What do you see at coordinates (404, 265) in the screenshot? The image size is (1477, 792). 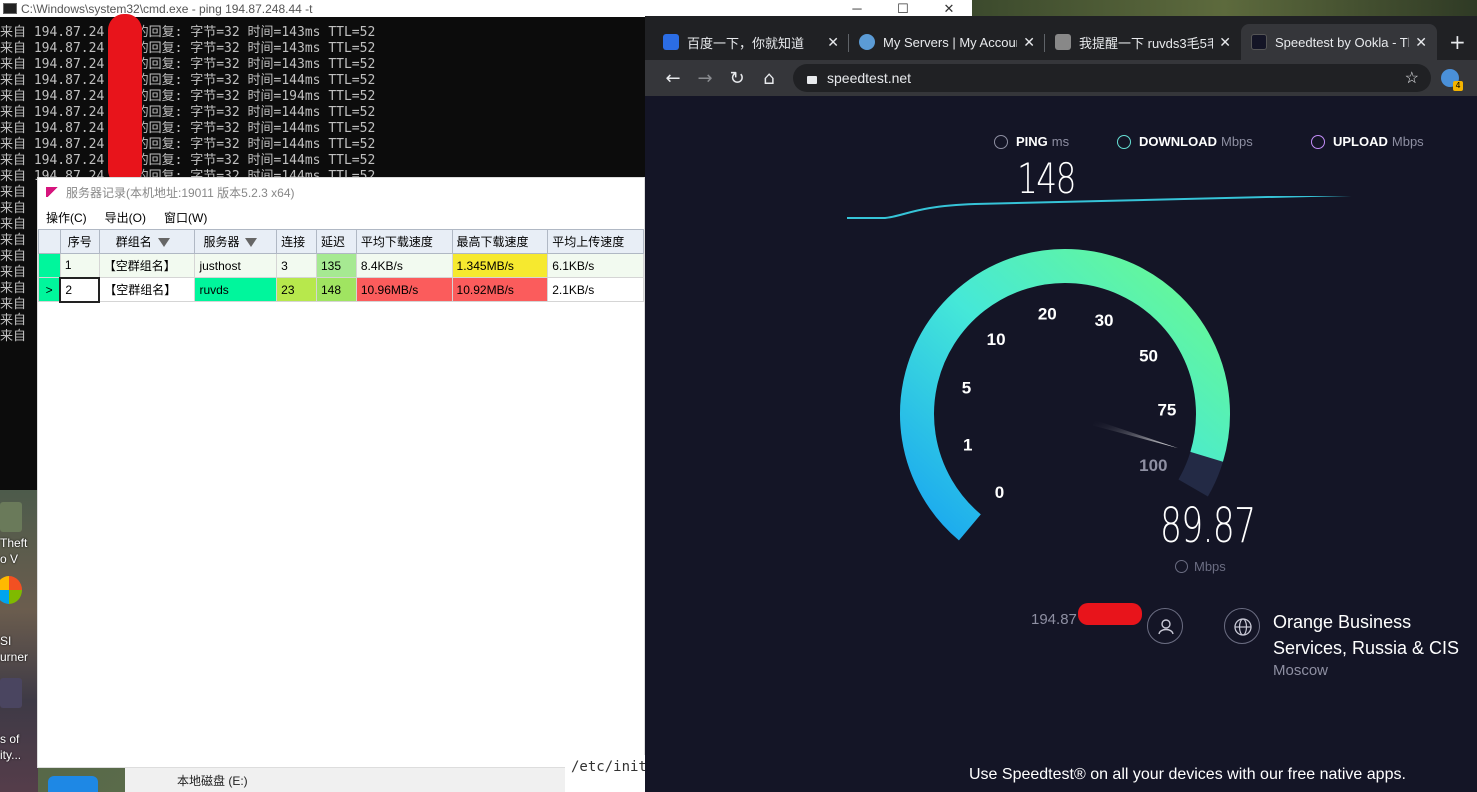 I see `cell-avg-dl: 8.4KB/s` at bounding box center [404, 265].